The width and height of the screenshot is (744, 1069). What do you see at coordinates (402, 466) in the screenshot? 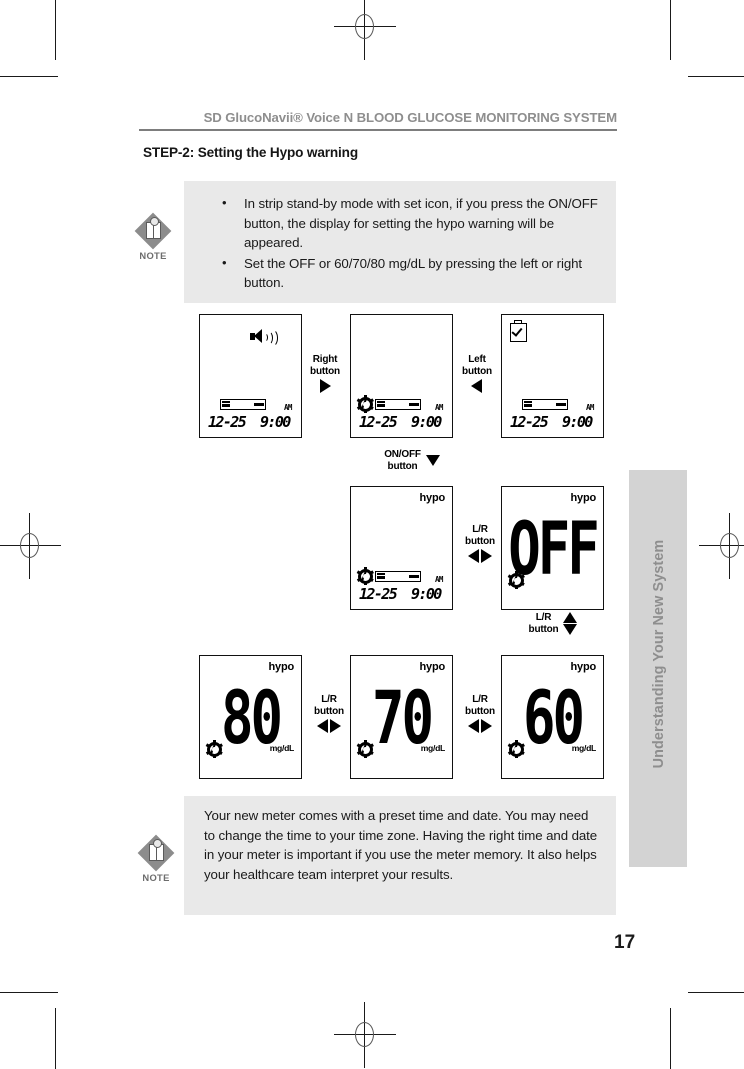
I see `callout-onoff-line2: button` at bounding box center [402, 466].